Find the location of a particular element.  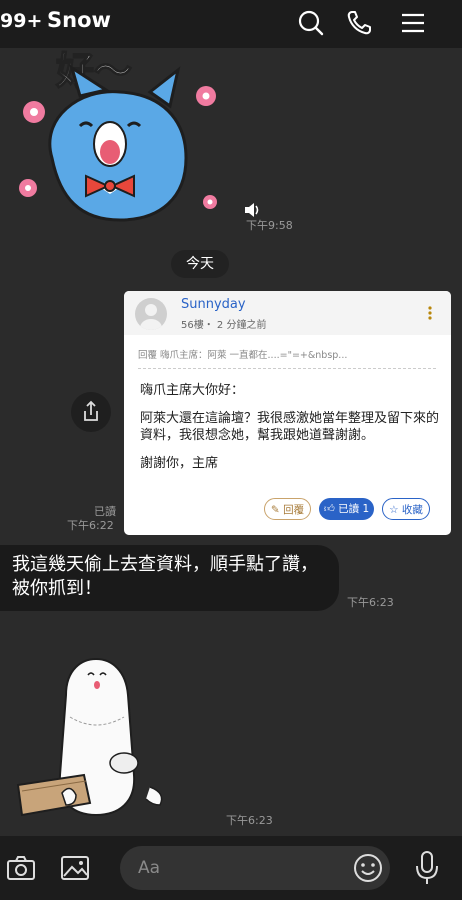

reply-label: 回覆 is located at coordinates (294, 510).